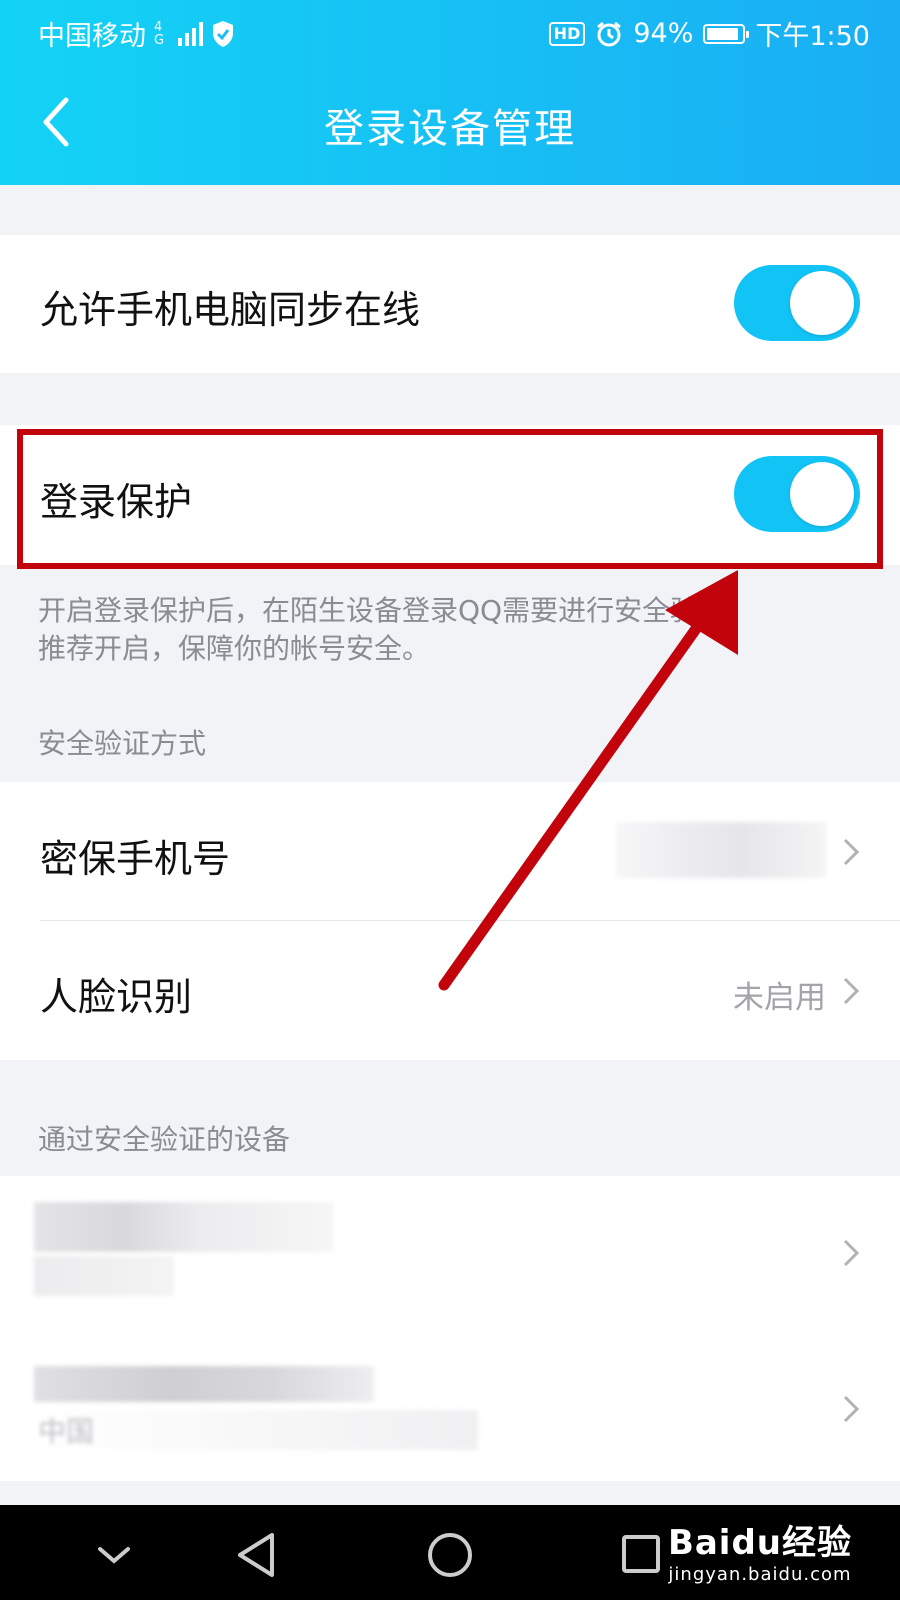  I want to click on baidu-watermark: Baidu经验 jingyan.baidu.com, so click(760, 1550).